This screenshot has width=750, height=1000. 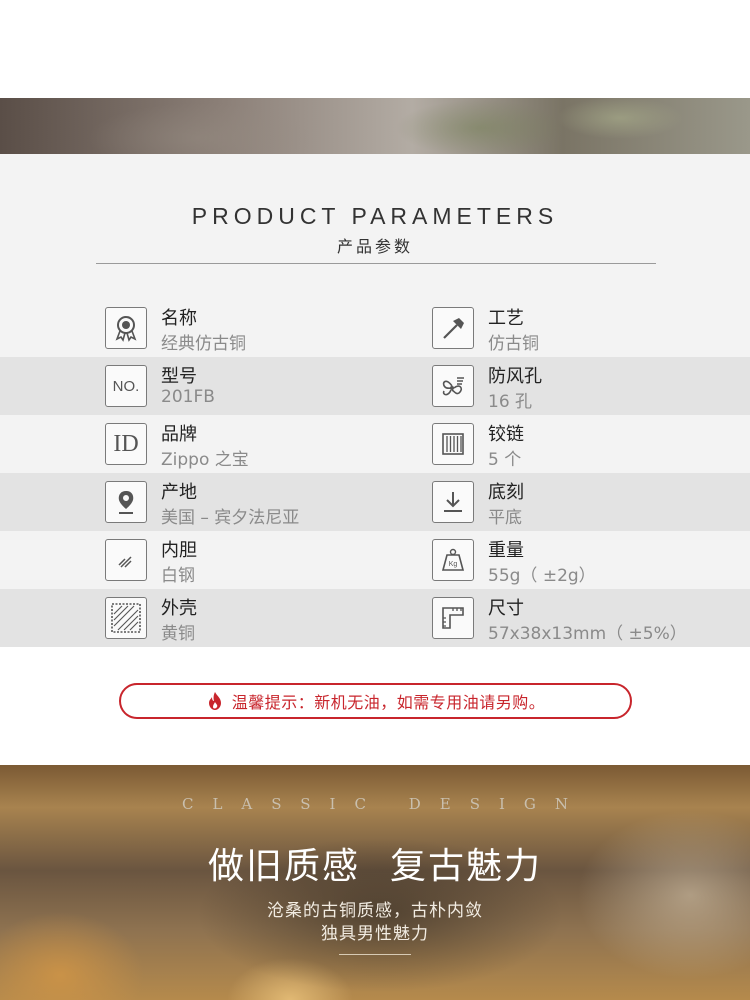 I want to click on param-label: 重量, so click(x=506, y=550).